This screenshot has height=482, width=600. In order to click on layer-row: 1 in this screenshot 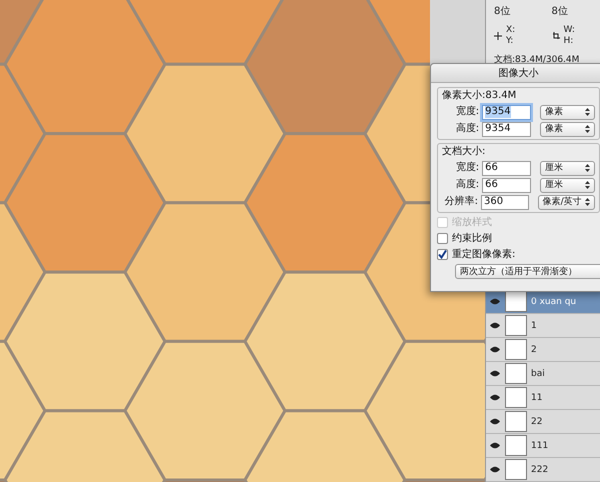, I will do `click(543, 326)`.